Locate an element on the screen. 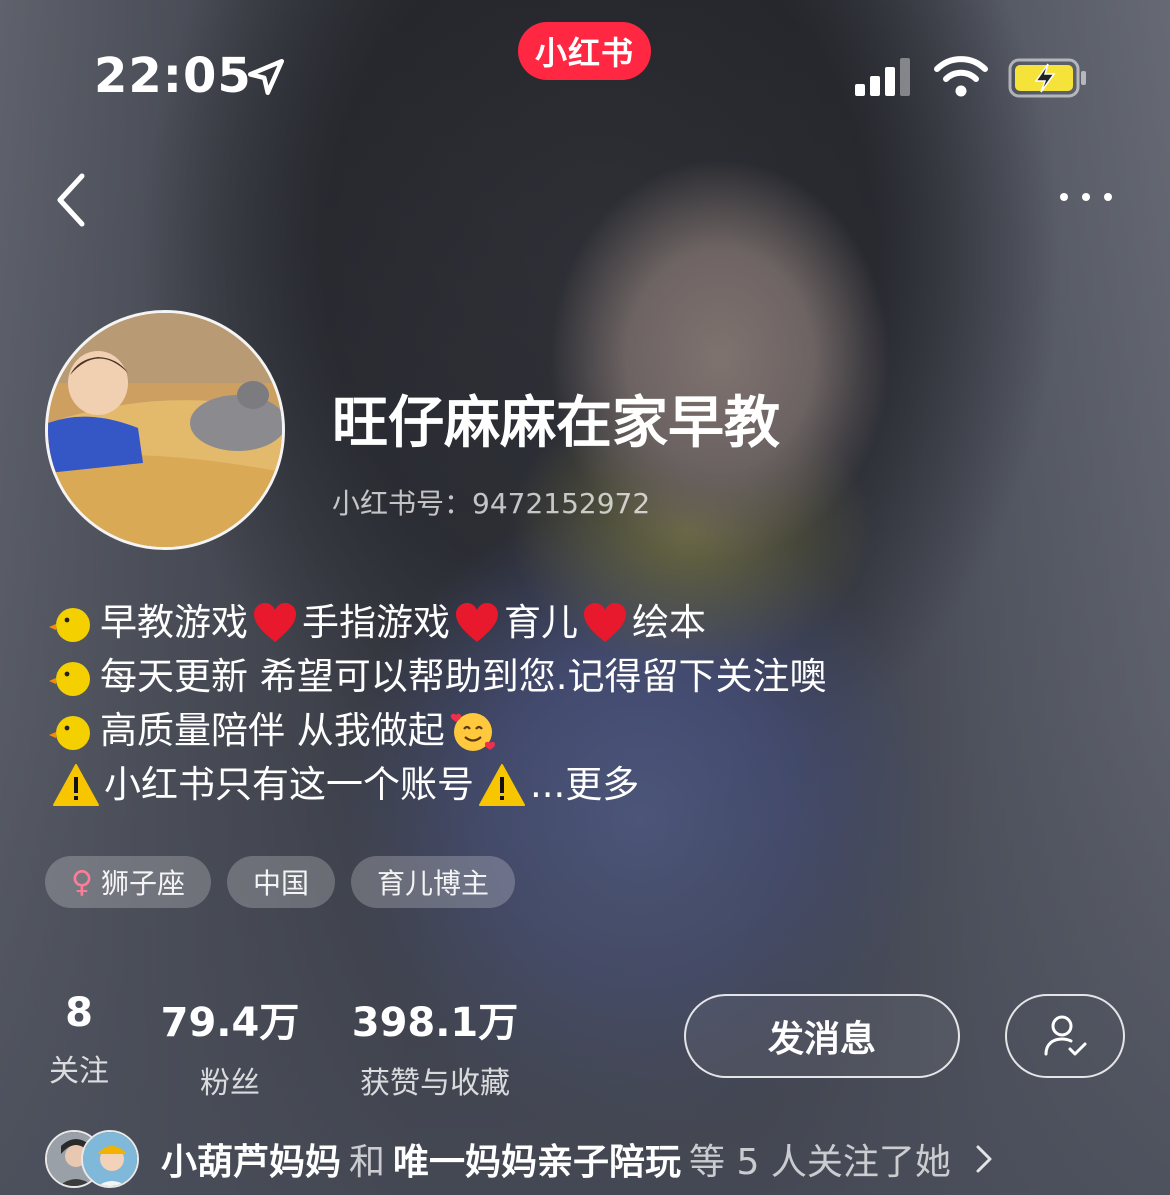 This screenshot has width=1170, height=1195. profile-tags: ♀ 狮子座 中国 育儿博主 is located at coordinates (280, 882).